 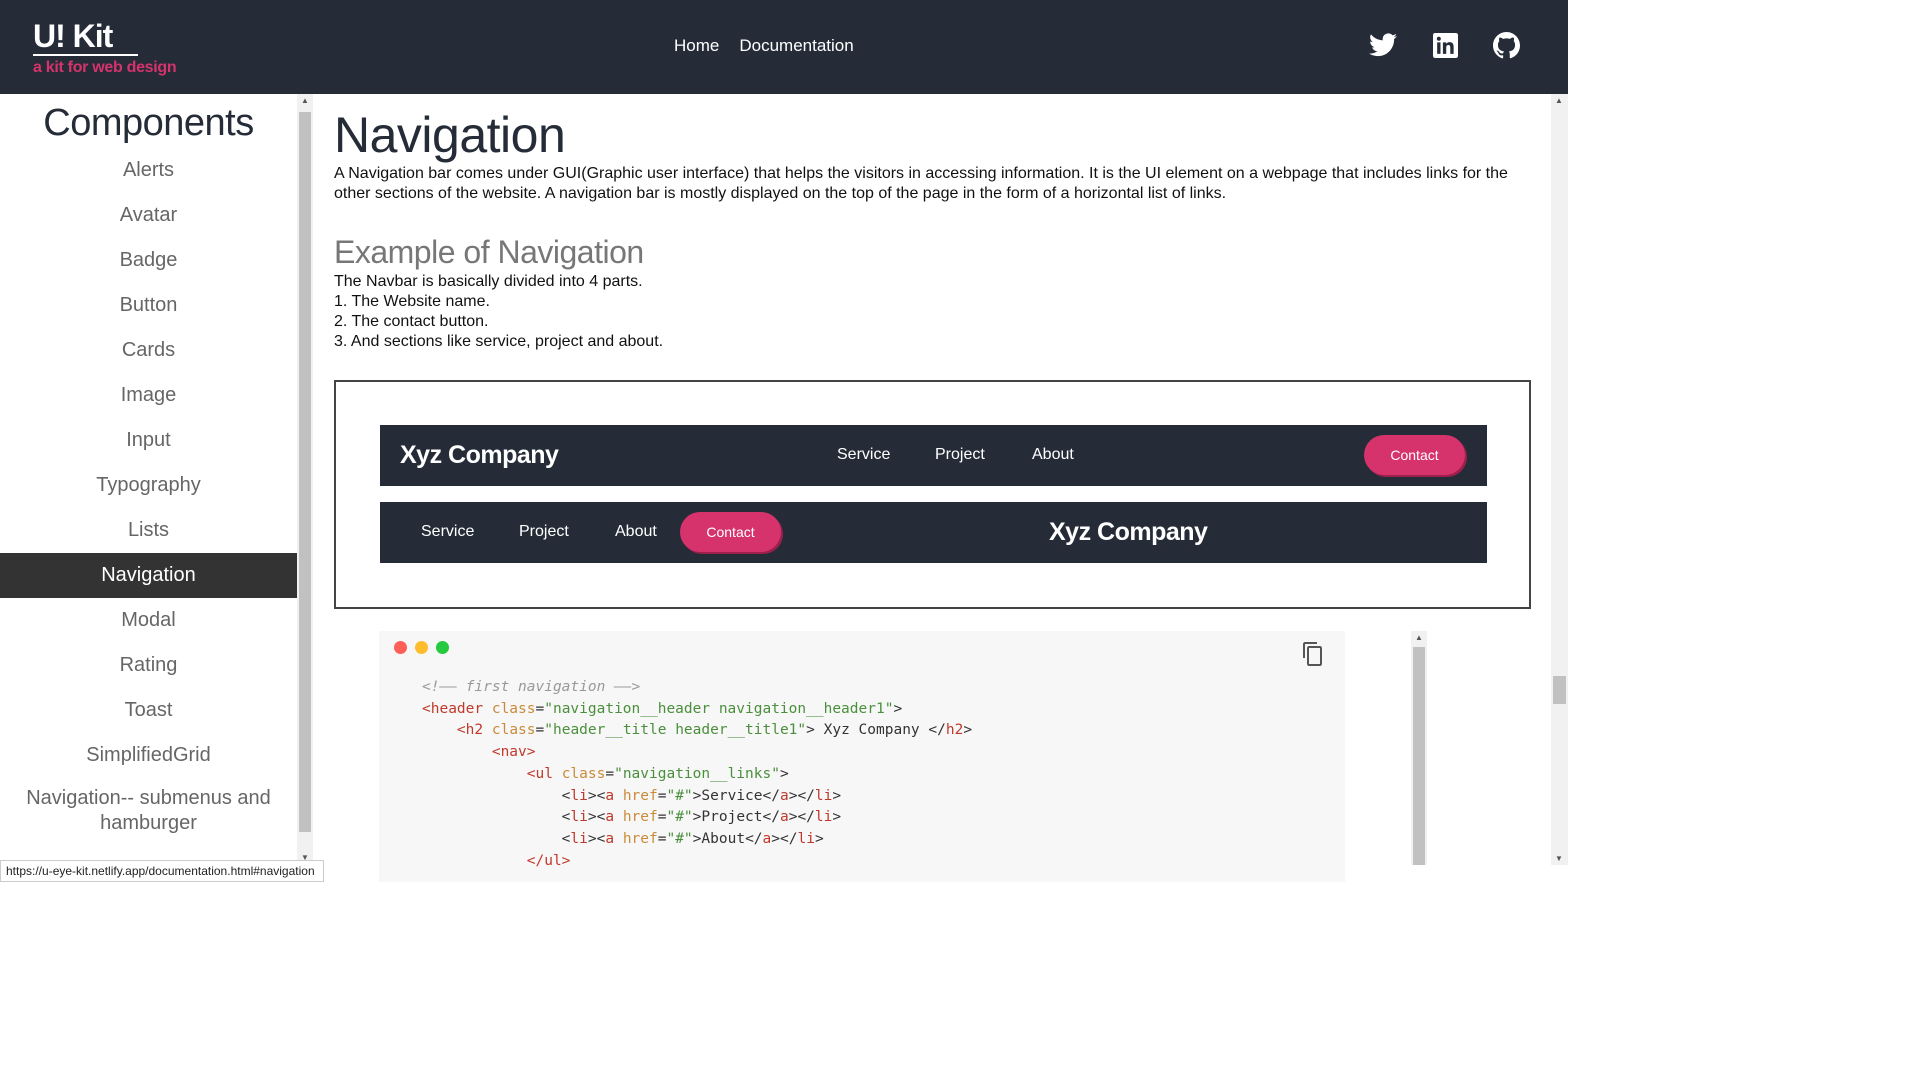 I want to click on page-scrollbar: ▲ ▼, so click(x=1559, y=479).